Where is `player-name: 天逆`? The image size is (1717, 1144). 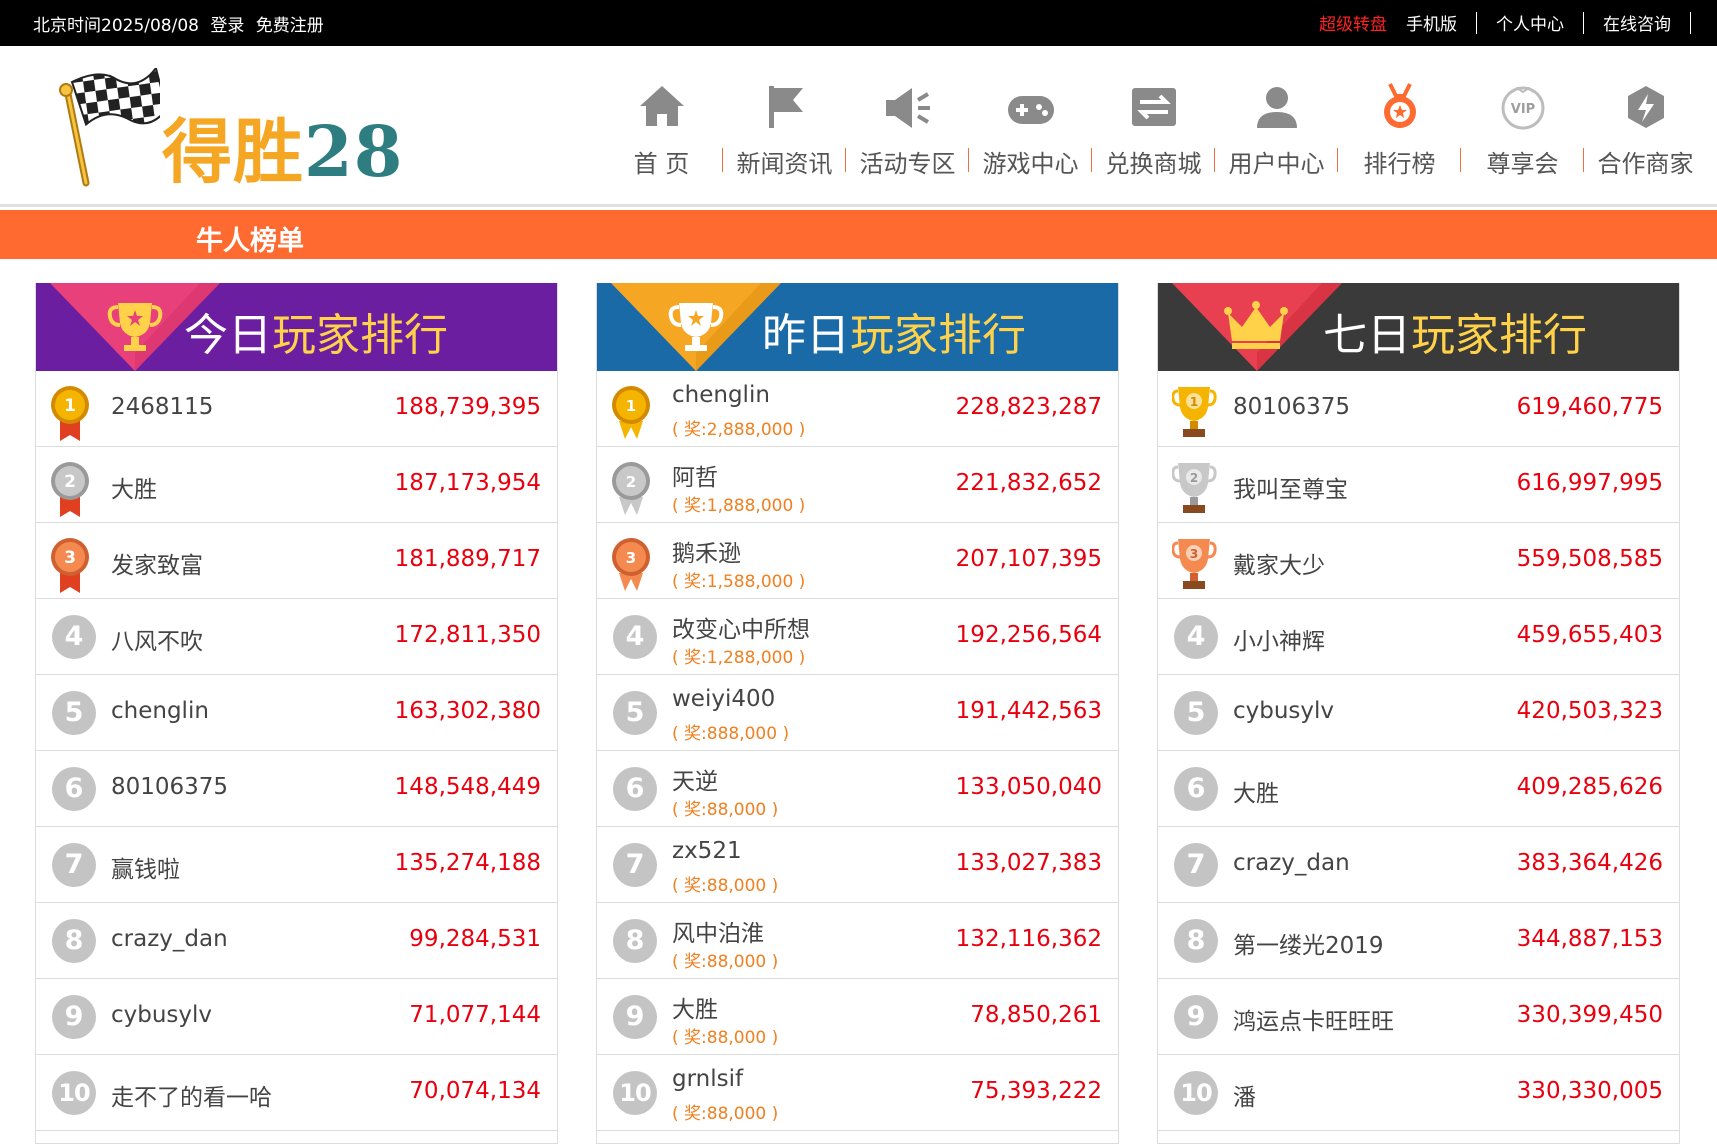 player-name: 天逆 is located at coordinates (695, 779).